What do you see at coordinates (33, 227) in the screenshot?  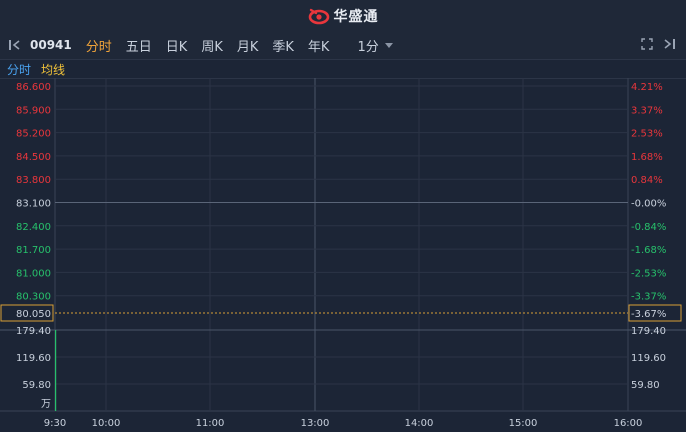 I see `price-tick-label: 82.400` at bounding box center [33, 227].